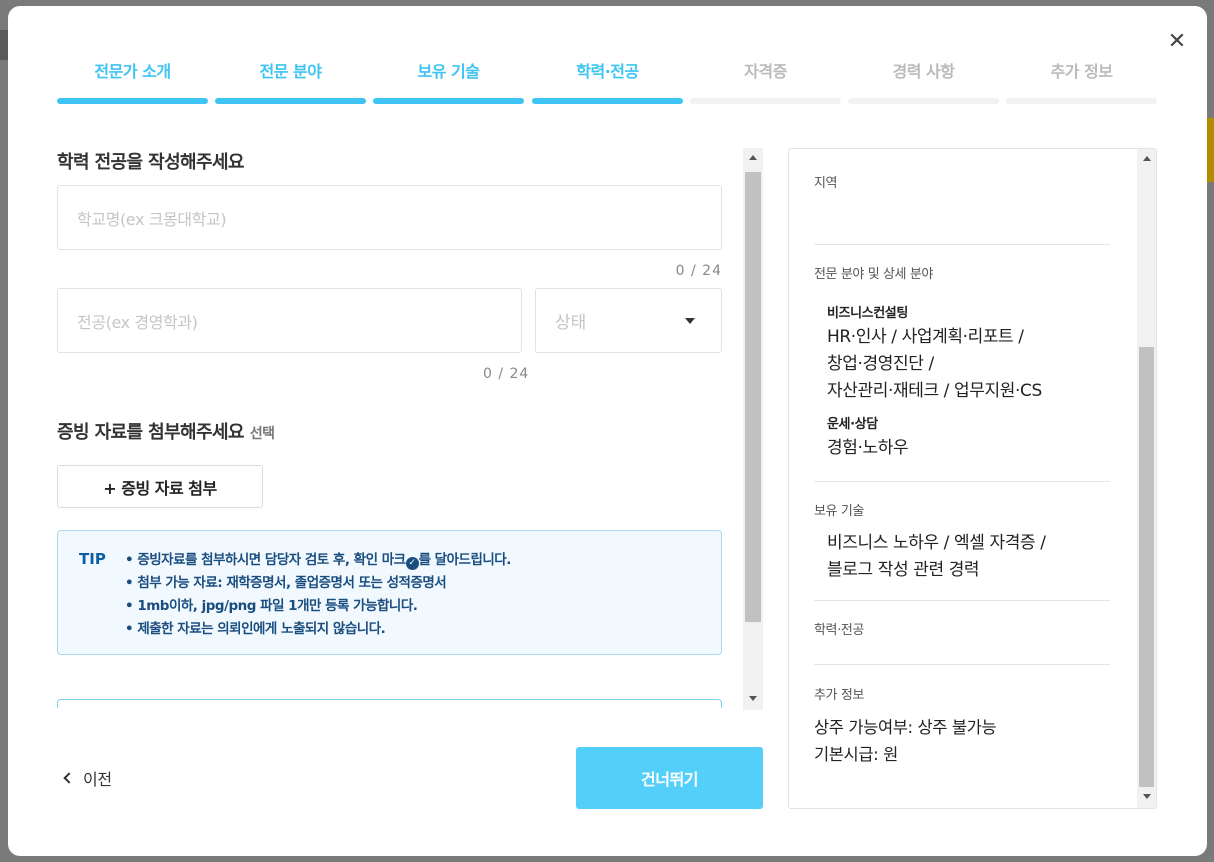 This screenshot has height=862, width=1214. What do you see at coordinates (962, 741) in the screenshot?
I see `extra-list: 상주 가능여부: 상주 불가능 기본시급: 원` at bounding box center [962, 741].